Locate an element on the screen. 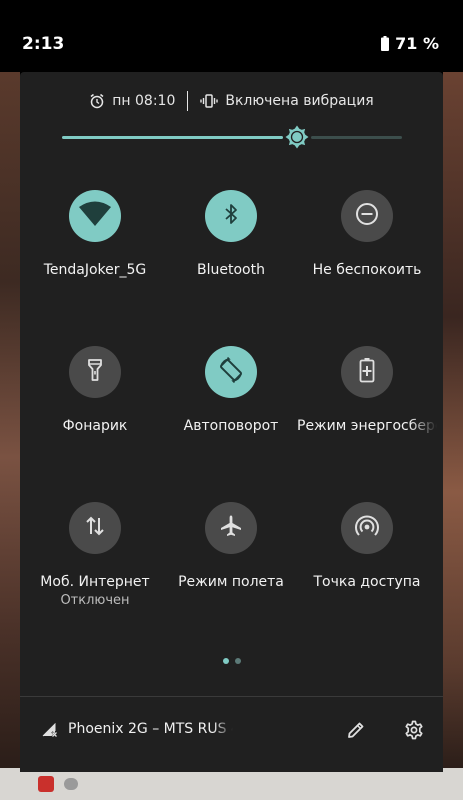  tile-label: Не беспокоить is located at coordinates (367, 270).